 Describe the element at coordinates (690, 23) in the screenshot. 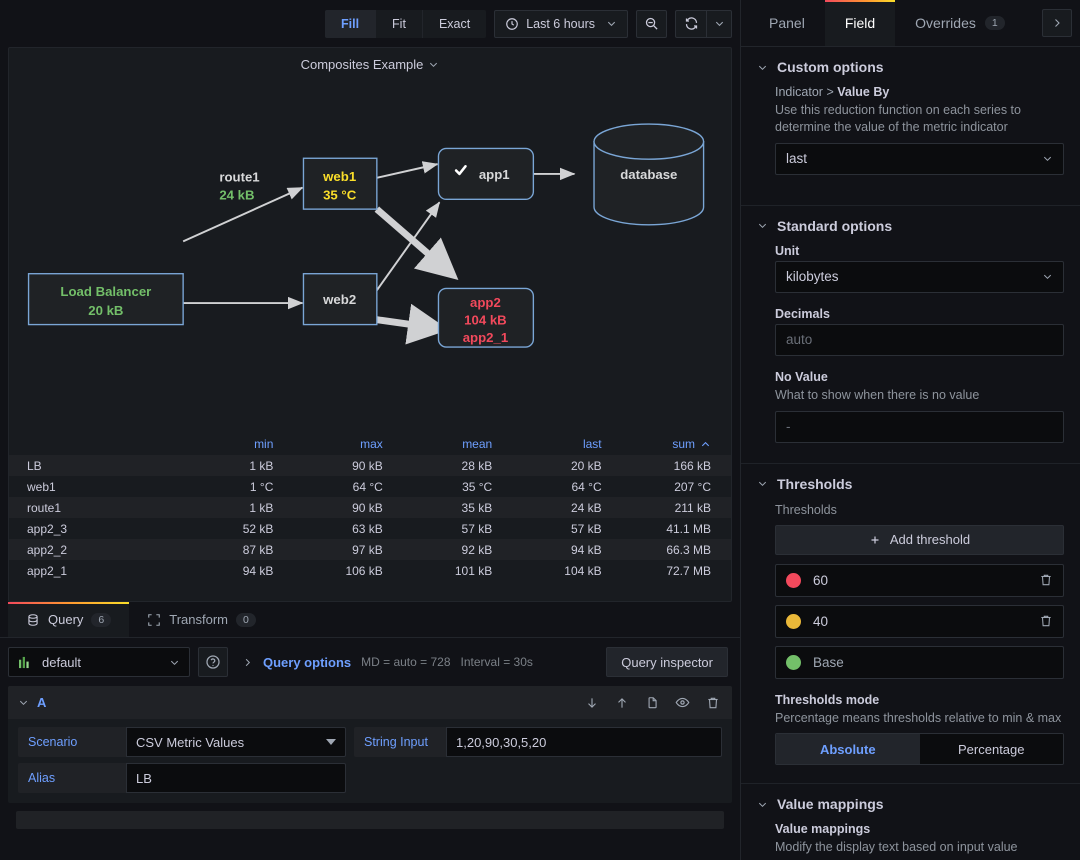

I see `refresh-button` at that location.